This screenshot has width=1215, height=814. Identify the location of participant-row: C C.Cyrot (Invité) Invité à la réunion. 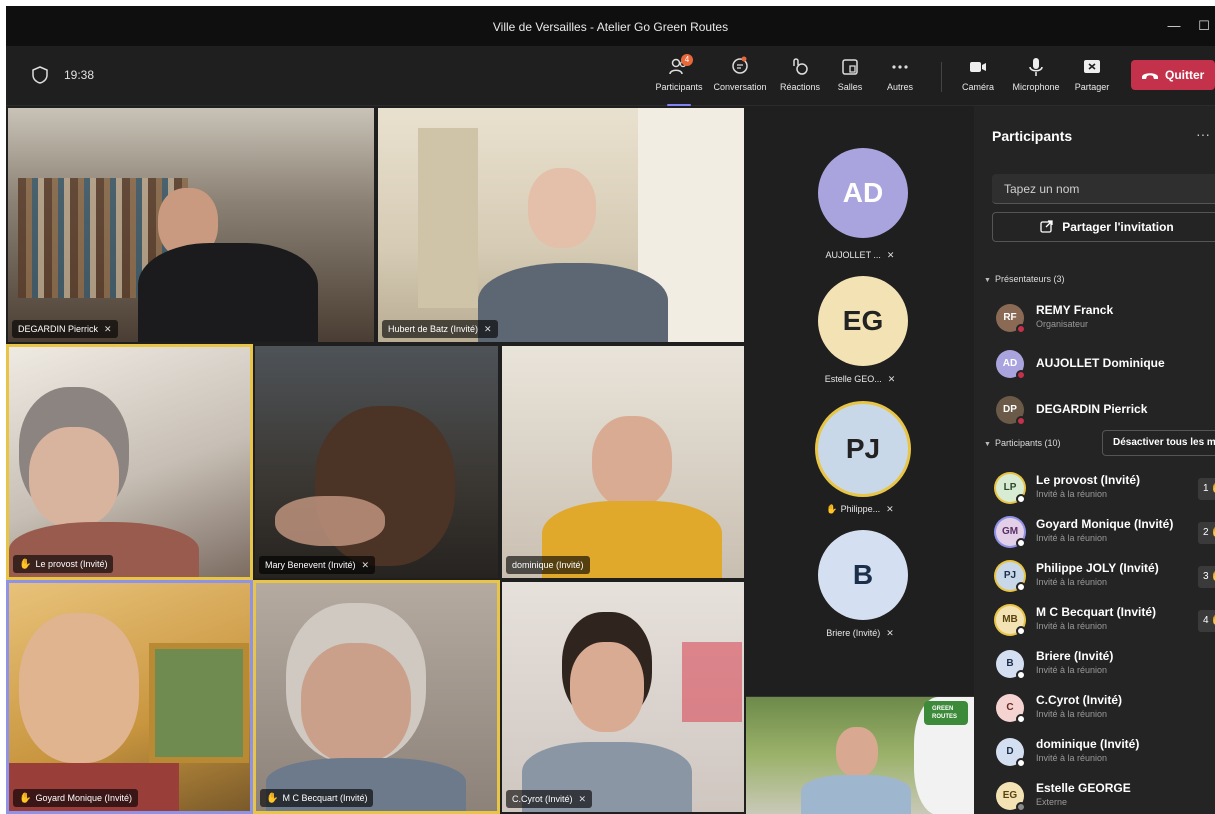
(1102, 710).